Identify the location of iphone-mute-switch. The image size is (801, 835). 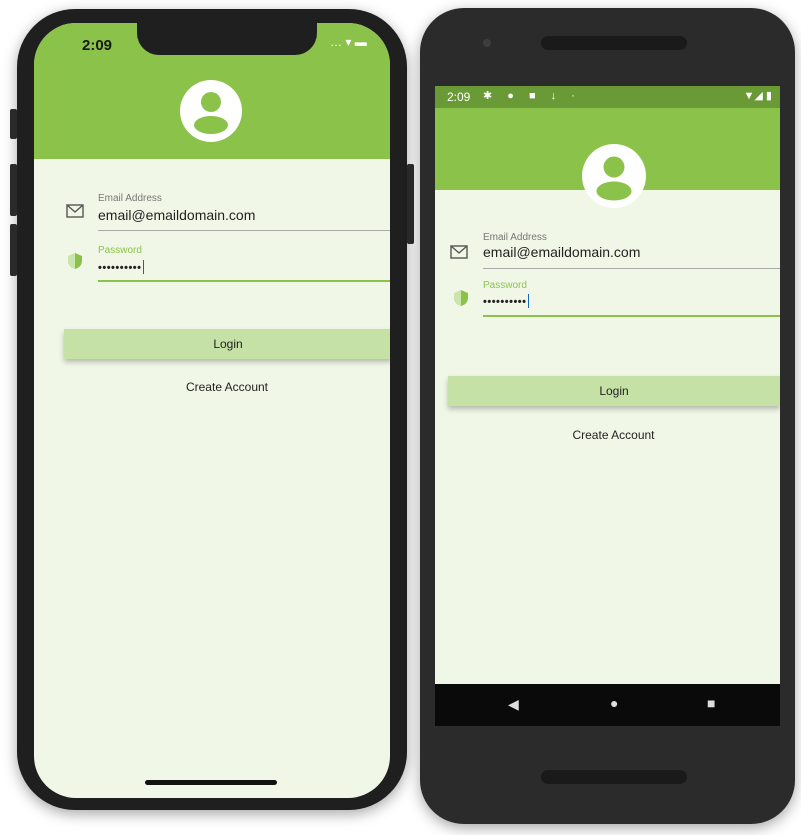
(13, 124).